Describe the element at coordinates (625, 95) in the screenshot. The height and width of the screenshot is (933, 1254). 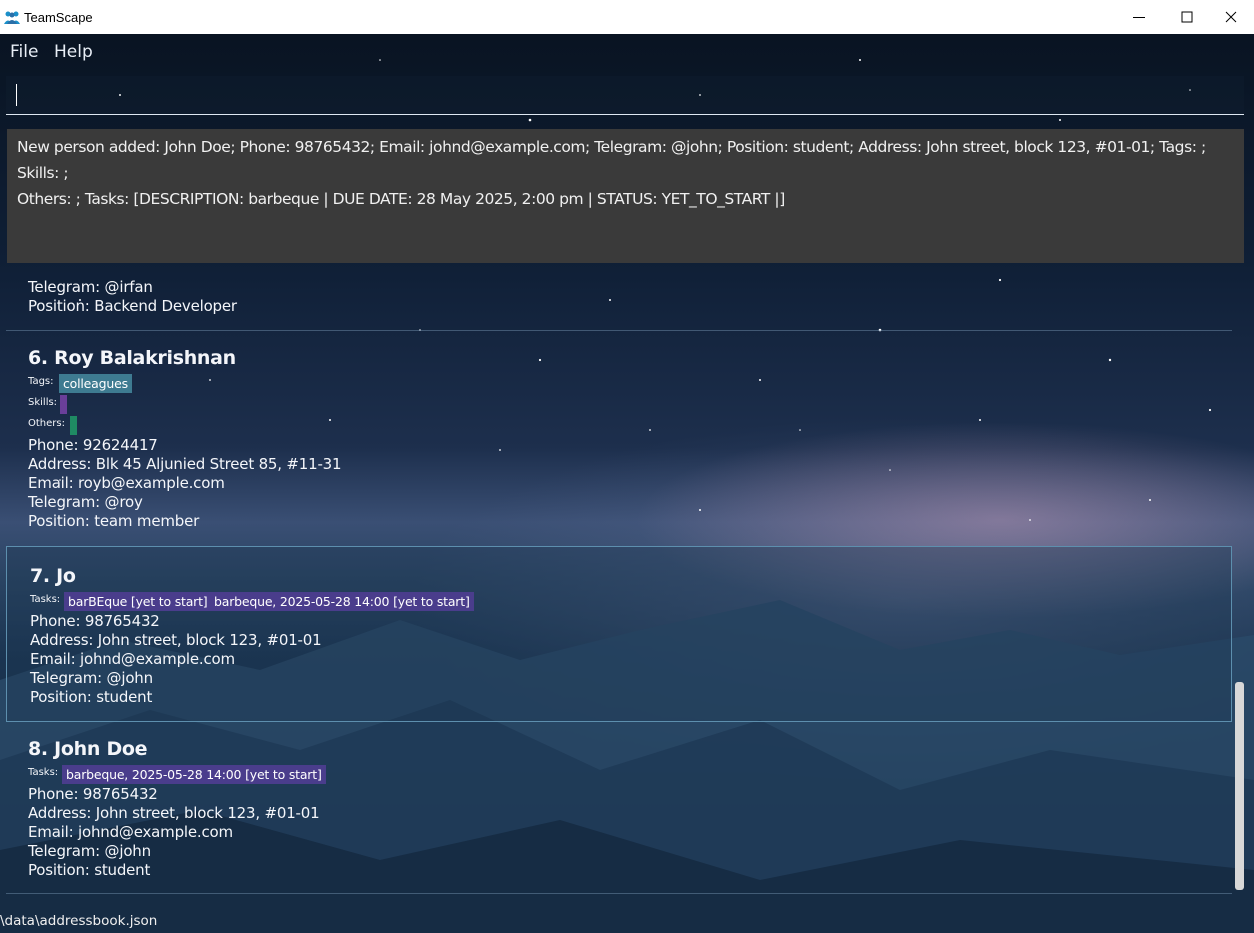
I see `command-input` at that location.